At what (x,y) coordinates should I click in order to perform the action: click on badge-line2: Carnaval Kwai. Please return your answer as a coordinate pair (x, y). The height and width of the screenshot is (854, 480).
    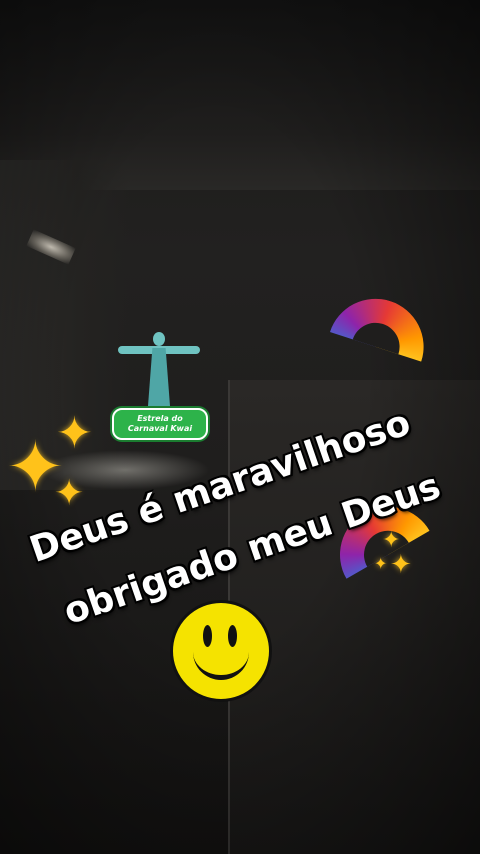
    Looking at the image, I should click on (160, 428).